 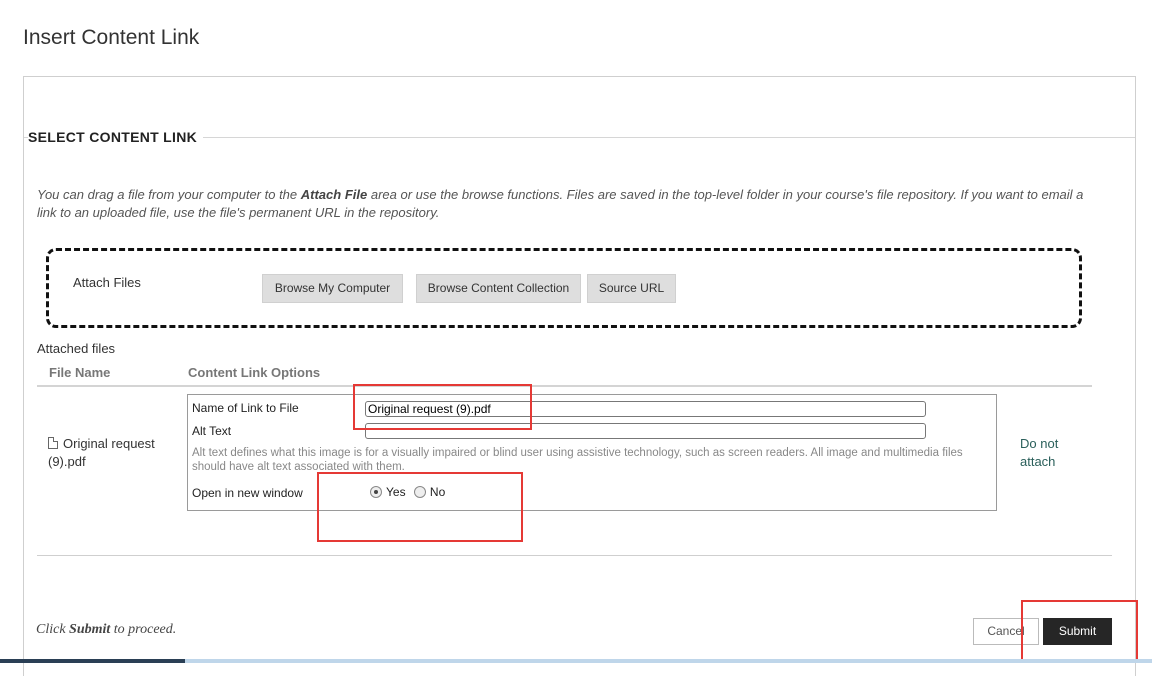 What do you see at coordinates (254, 372) in the screenshot?
I see `column-header-content-link-options: Content Link Options` at bounding box center [254, 372].